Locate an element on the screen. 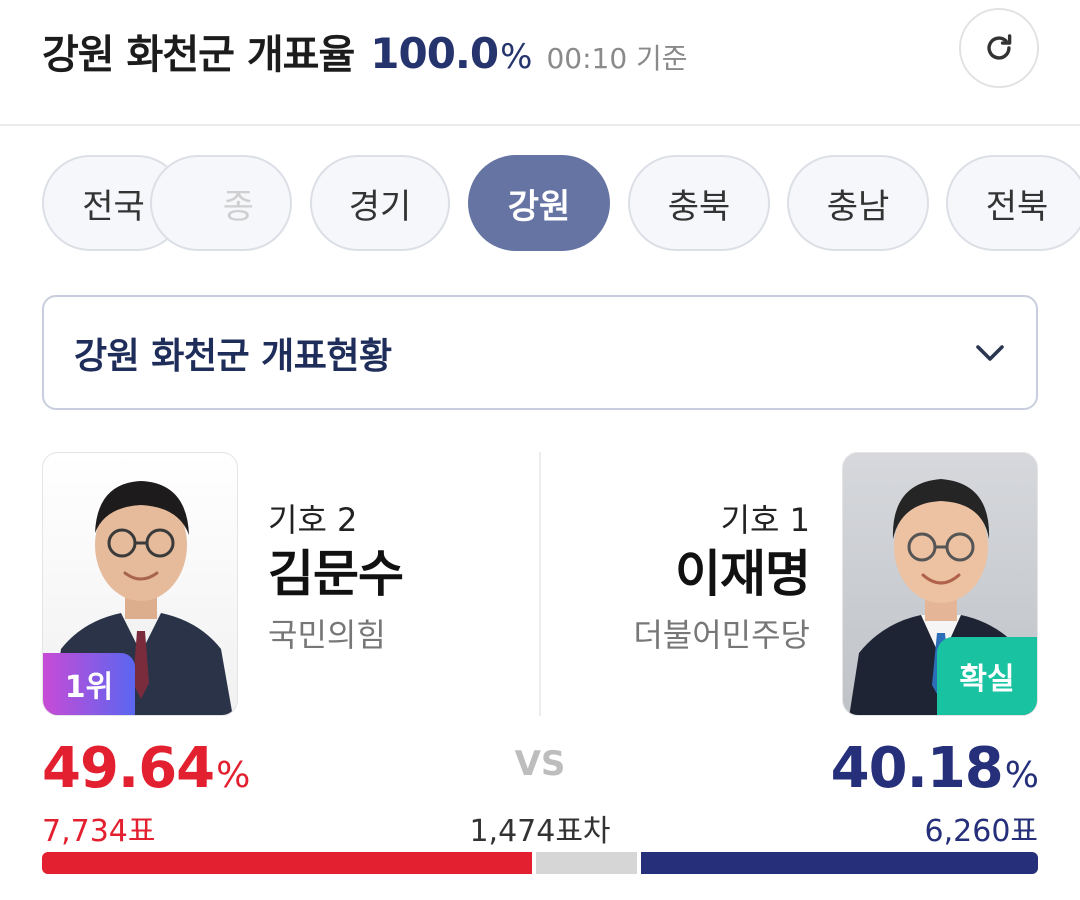 The height and width of the screenshot is (900, 1080). tab-jeonbuk: 전북 is located at coordinates (1013, 203).